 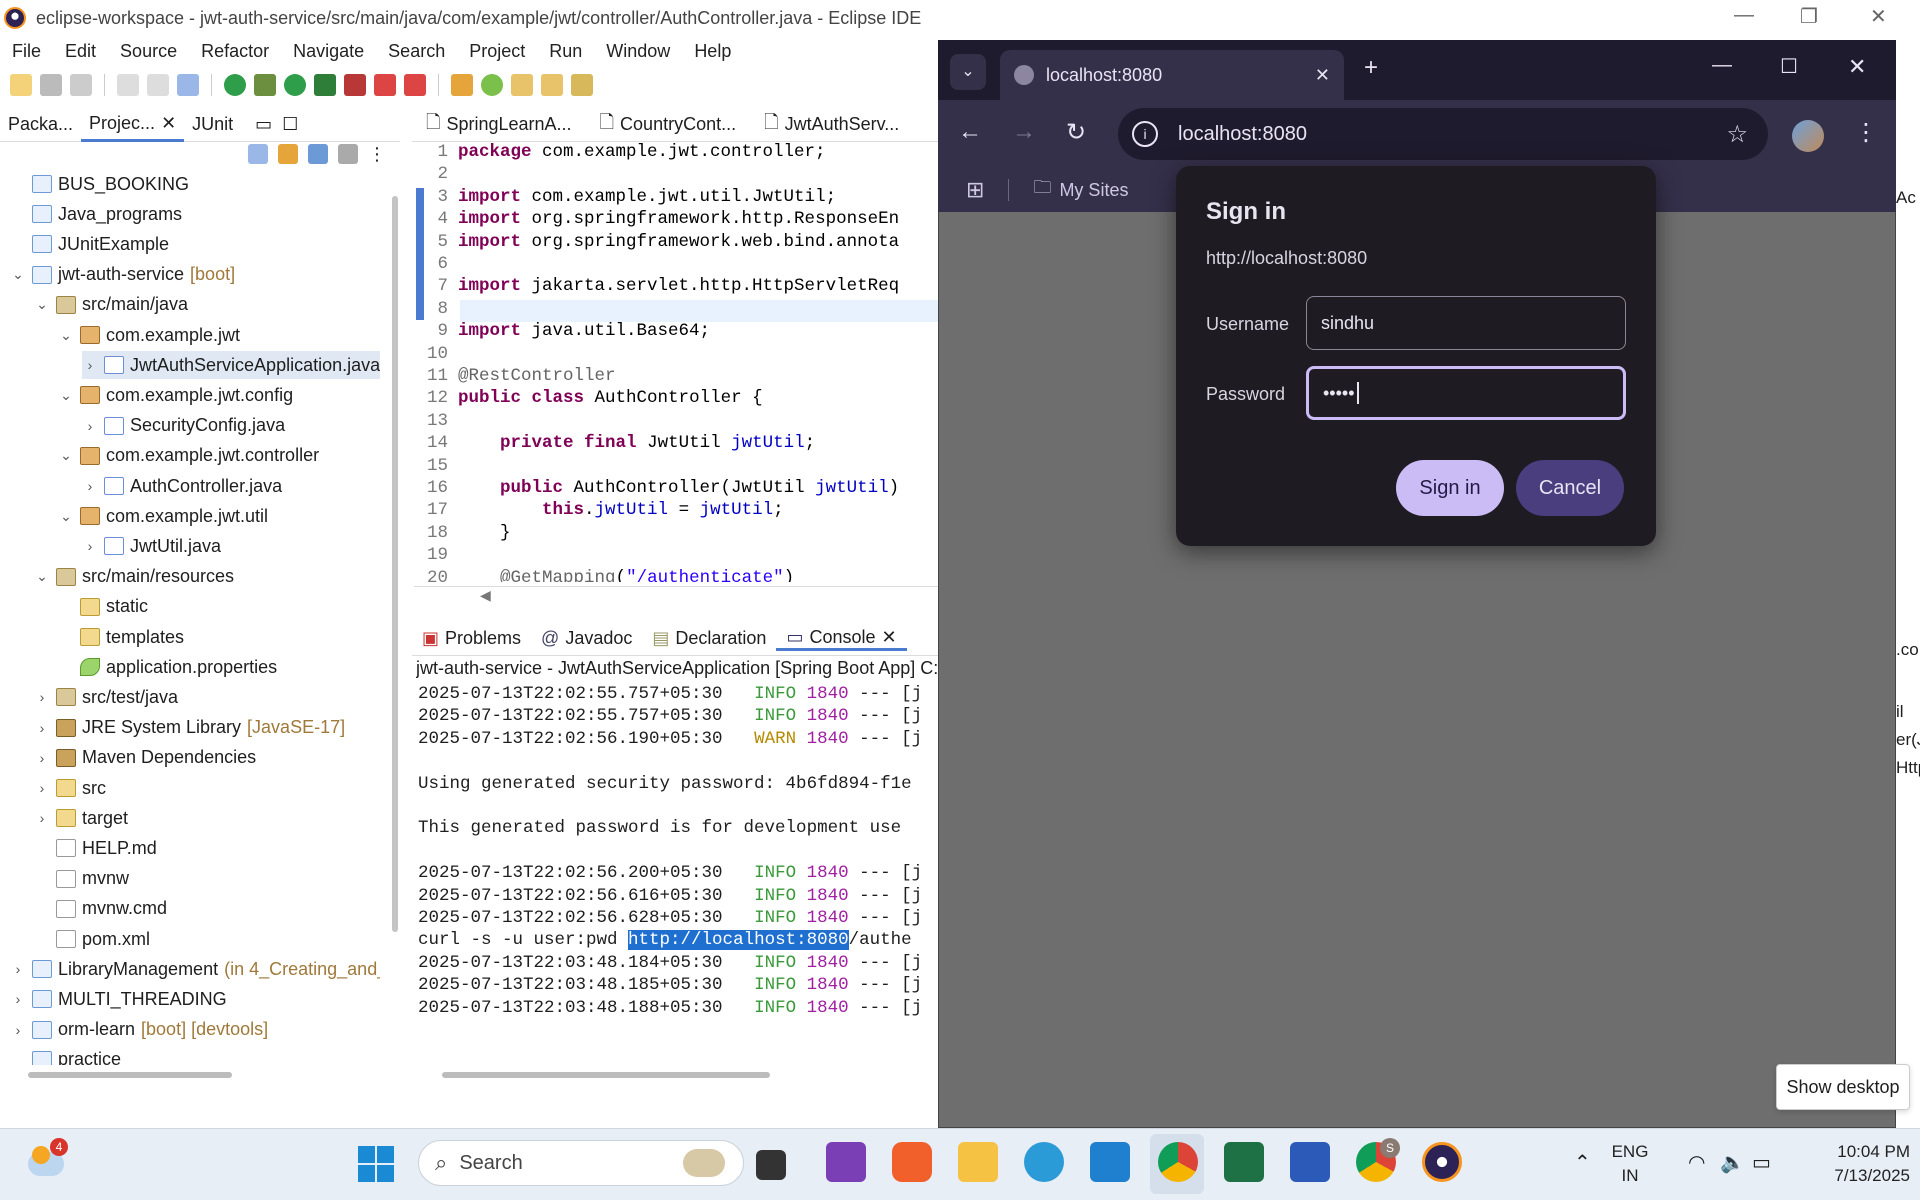 I want to click on language-indicator: ENG IN, so click(x=1630, y=1164).